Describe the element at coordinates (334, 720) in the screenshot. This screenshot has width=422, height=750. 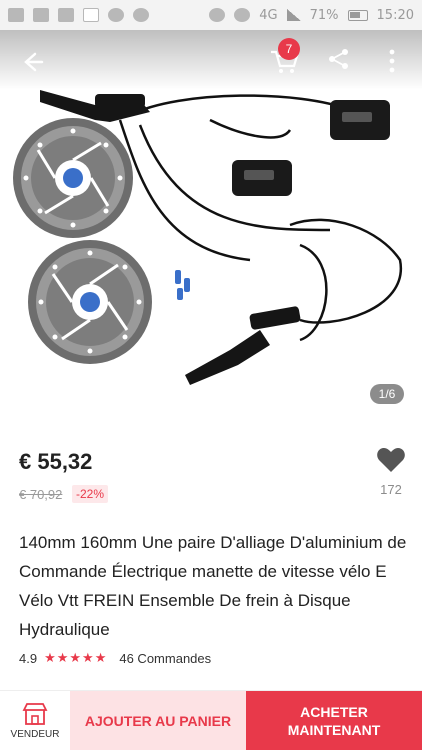
I see `buy-now-button: ACHETER MAINTENANT` at that location.